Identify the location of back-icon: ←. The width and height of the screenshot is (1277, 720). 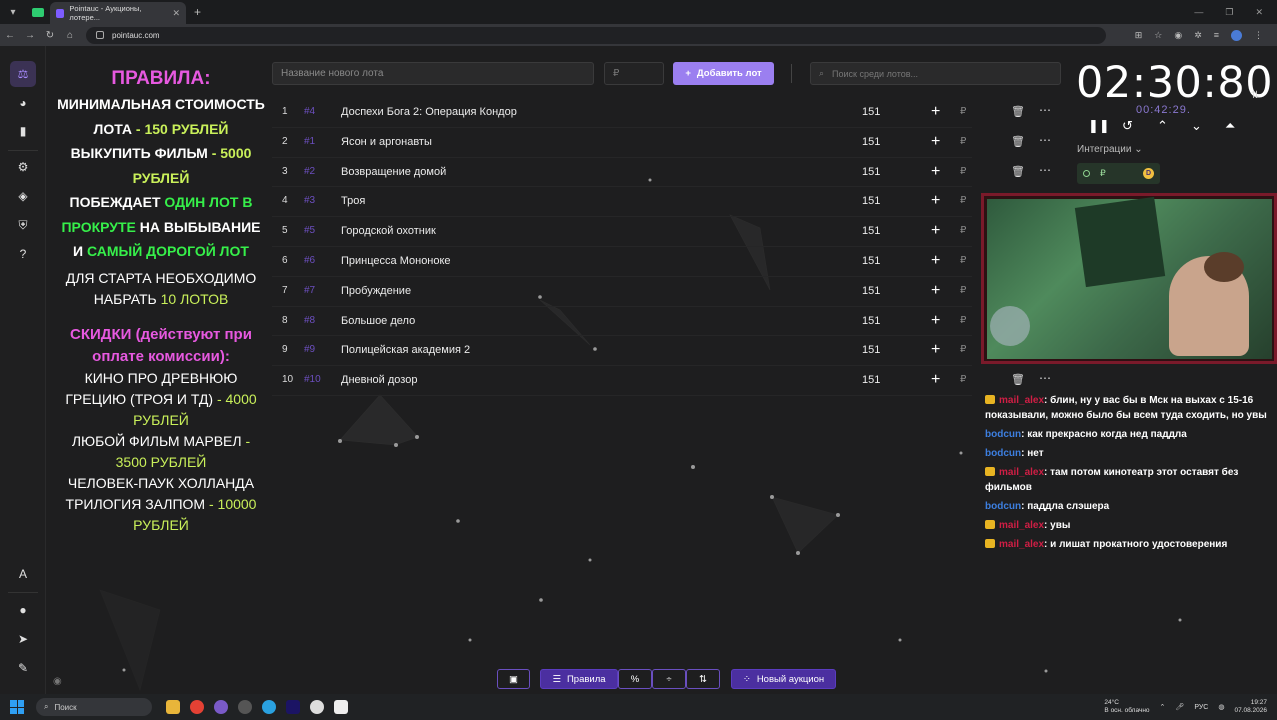
(10, 35).